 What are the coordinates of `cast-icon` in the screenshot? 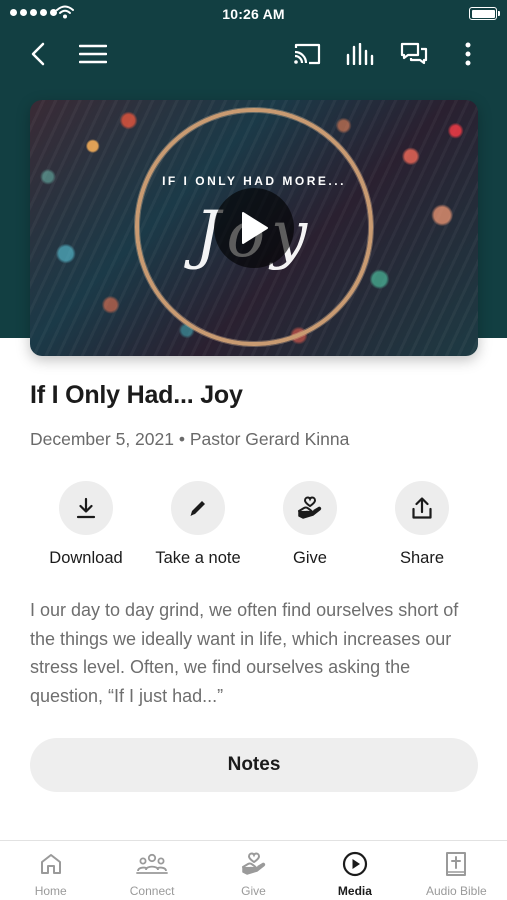 It's located at (307, 54).